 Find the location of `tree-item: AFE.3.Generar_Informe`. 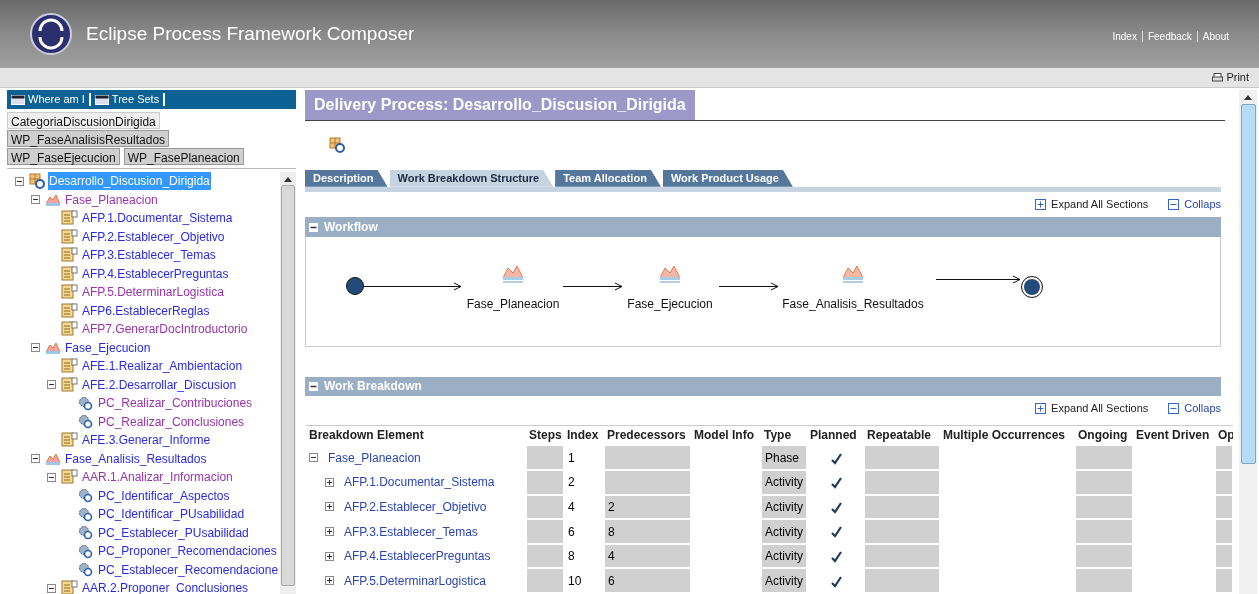

tree-item: AFE.3.Generar_Informe is located at coordinates (146, 440).